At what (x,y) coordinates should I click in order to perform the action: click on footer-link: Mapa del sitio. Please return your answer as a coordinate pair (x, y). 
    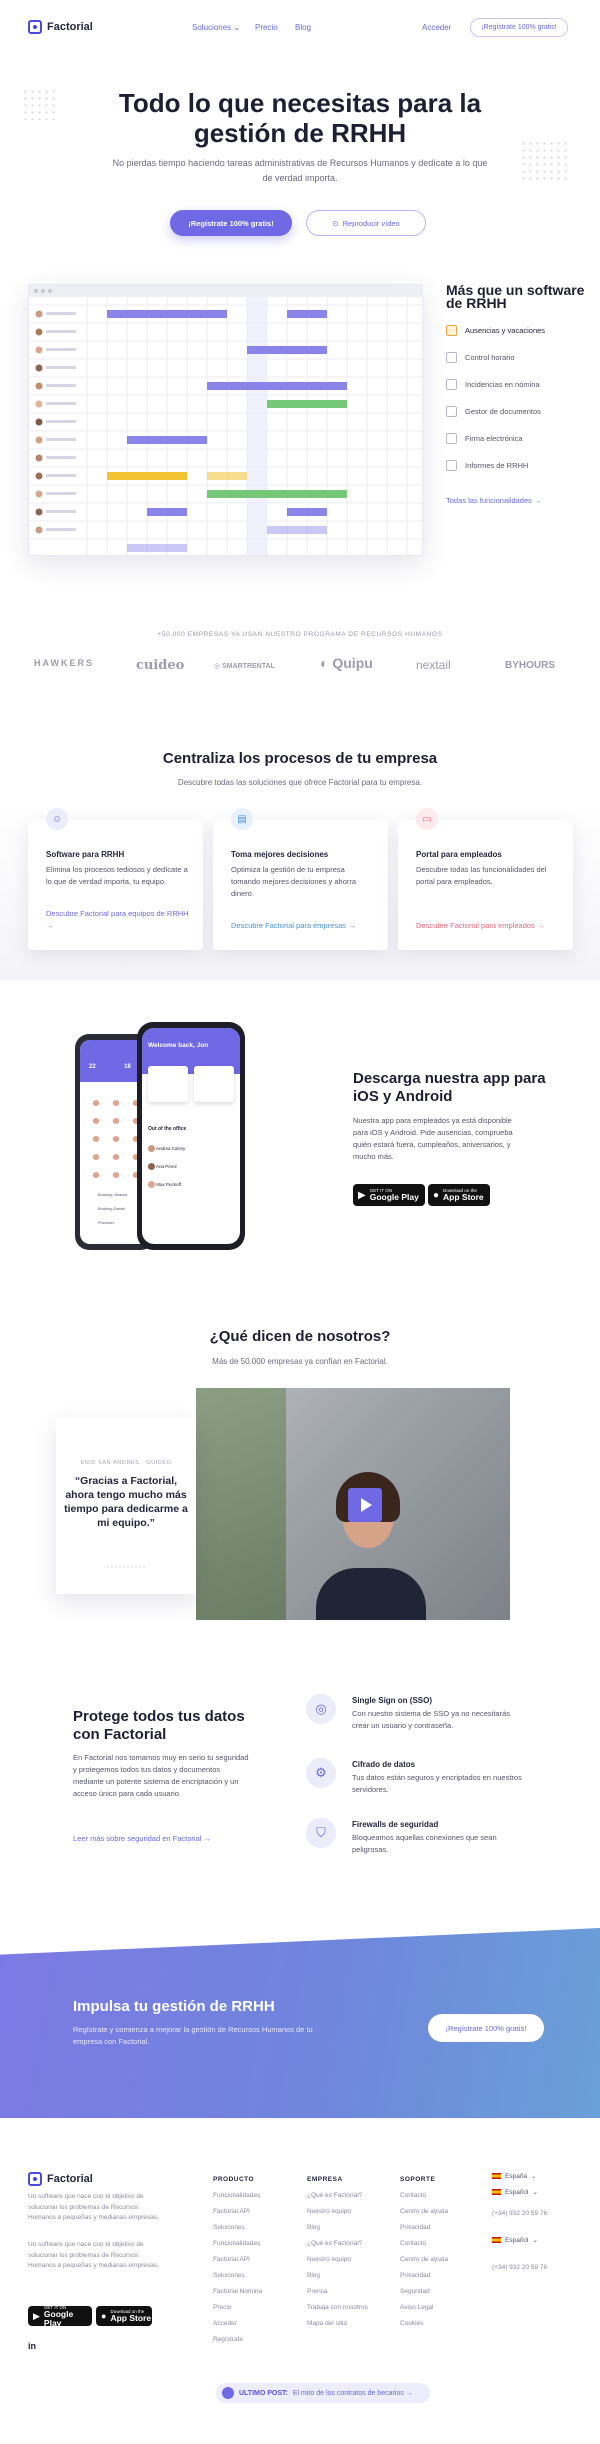
    Looking at the image, I should click on (327, 2323).